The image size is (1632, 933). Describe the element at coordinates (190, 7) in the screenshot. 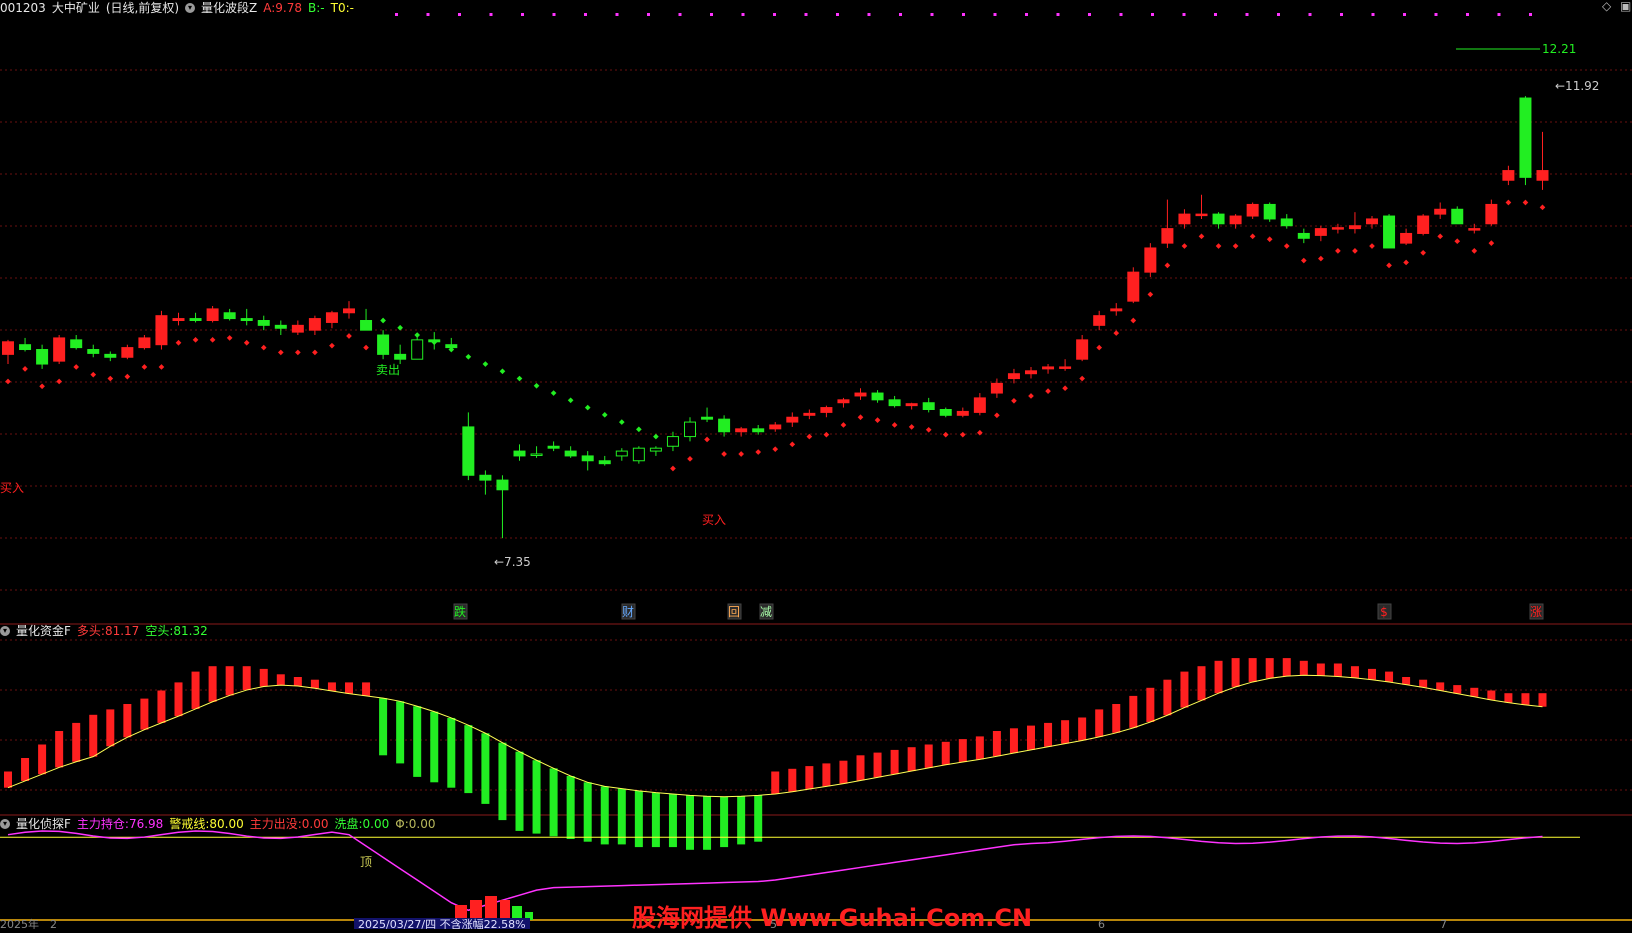

I see `indicator-menu-icon: ▾` at that location.